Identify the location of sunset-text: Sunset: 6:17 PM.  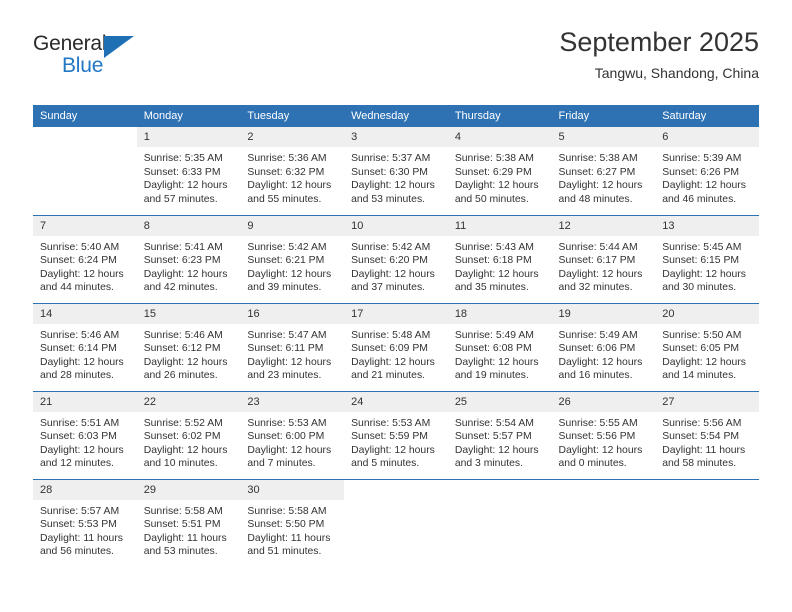
(597, 261).